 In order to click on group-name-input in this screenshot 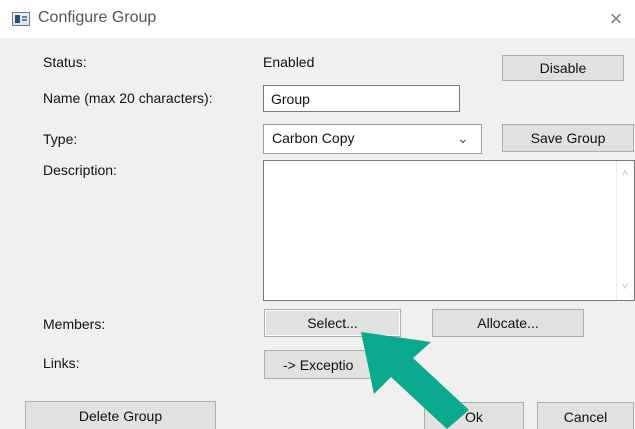, I will do `click(361, 98)`.